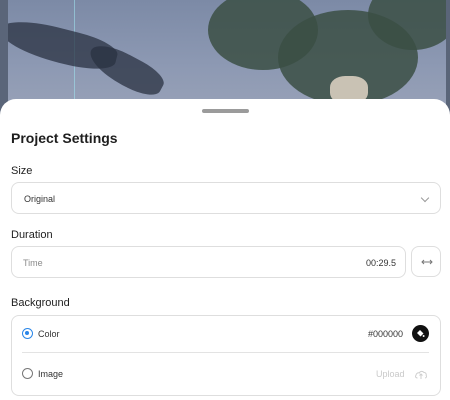 The width and height of the screenshot is (450, 400). Describe the element at coordinates (385, 334) in the screenshot. I see `color-hex-value: #000000` at that location.